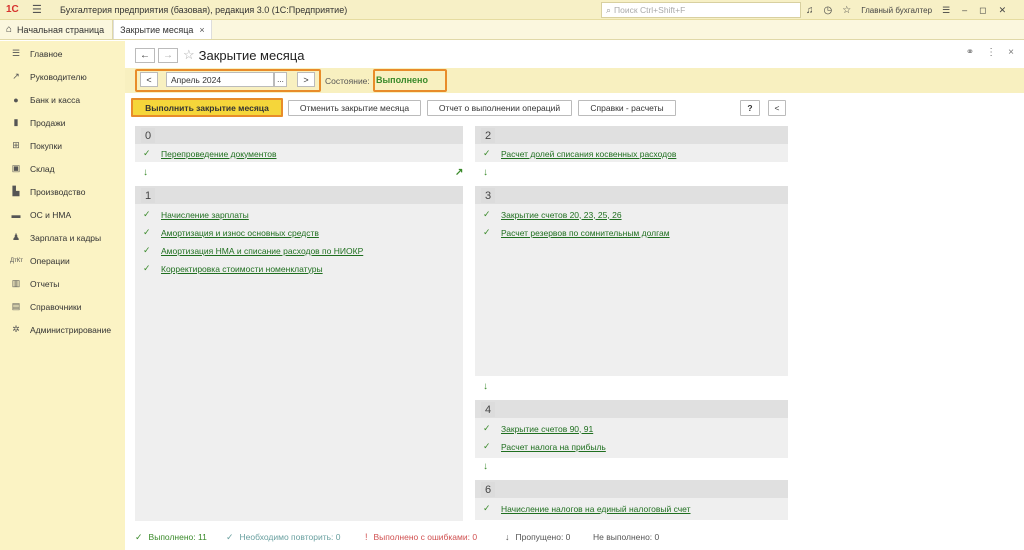 The image size is (1024, 550). I want to click on calculations-button: Справки - расчеты, so click(627, 108).